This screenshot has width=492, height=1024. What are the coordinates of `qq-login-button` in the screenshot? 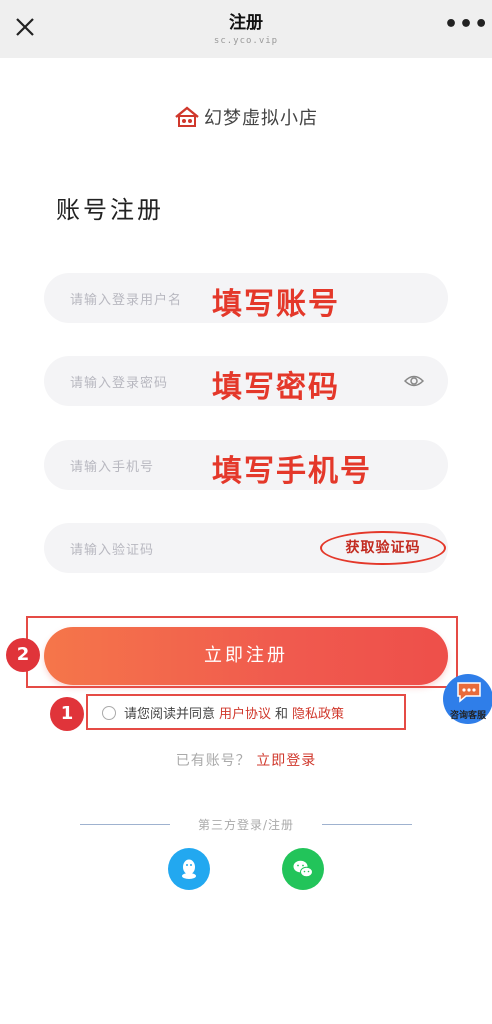 It's located at (189, 869).